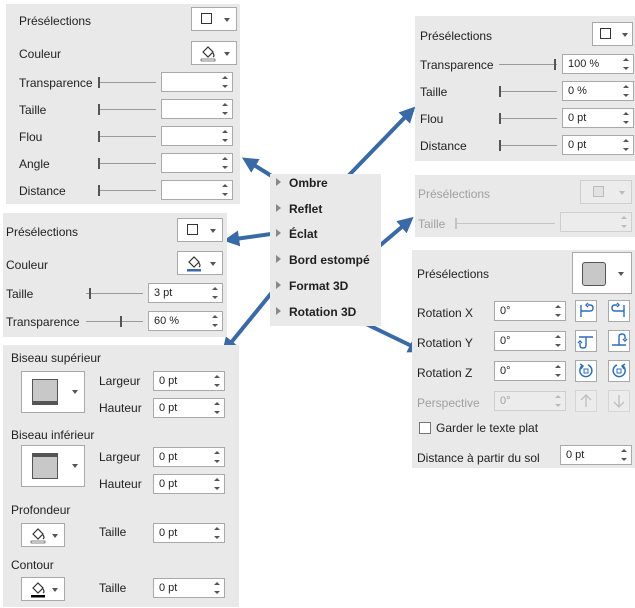 The image size is (635, 608). What do you see at coordinates (200, 230) in the screenshot?
I see `glow-presets-dropdown` at bounding box center [200, 230].